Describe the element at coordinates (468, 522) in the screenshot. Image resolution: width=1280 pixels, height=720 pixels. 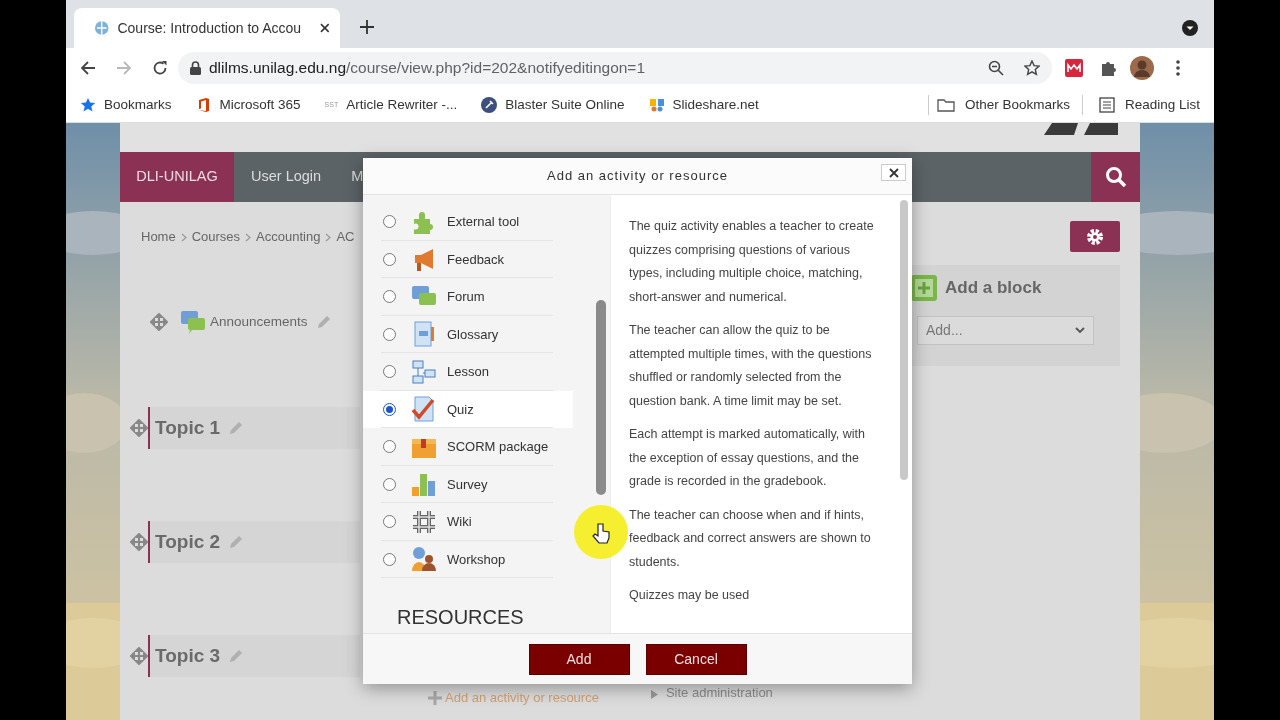
I see `activity-option: Wiki` at that location.